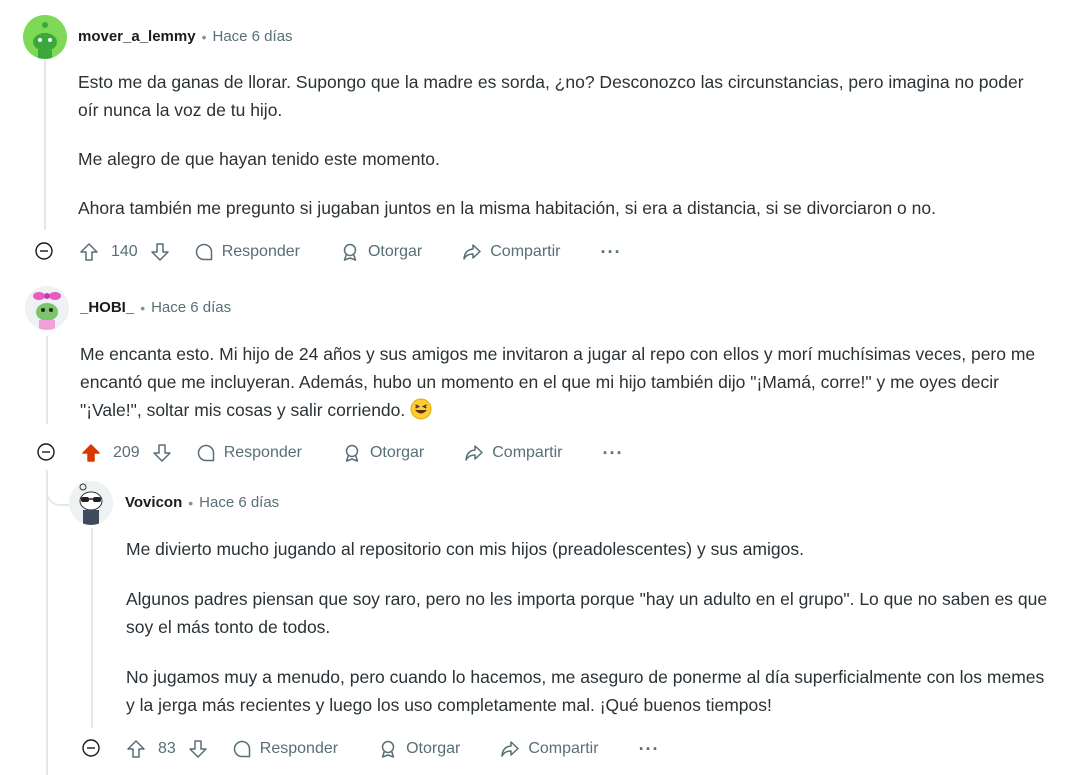 The height and width of the screenshot is (775, 1080). I want to click on username: Vovicon, so click(153, 502).